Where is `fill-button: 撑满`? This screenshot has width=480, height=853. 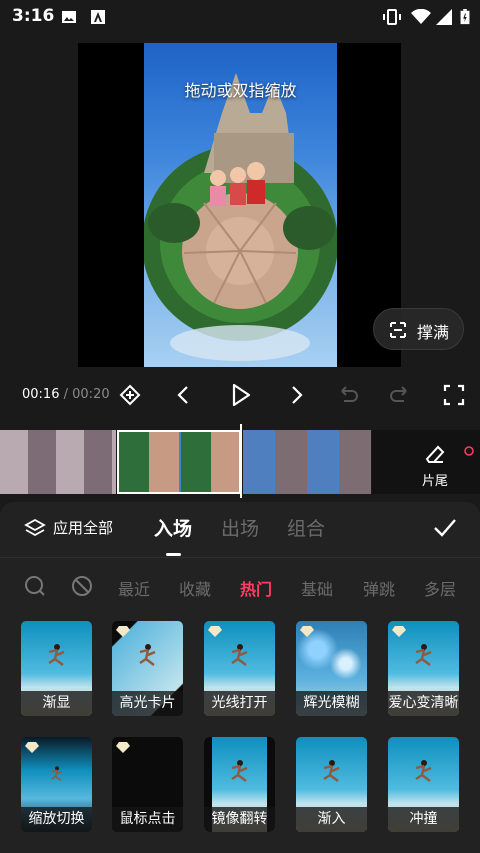
fill-button: 撑满 is located at coordinates (418, 329).